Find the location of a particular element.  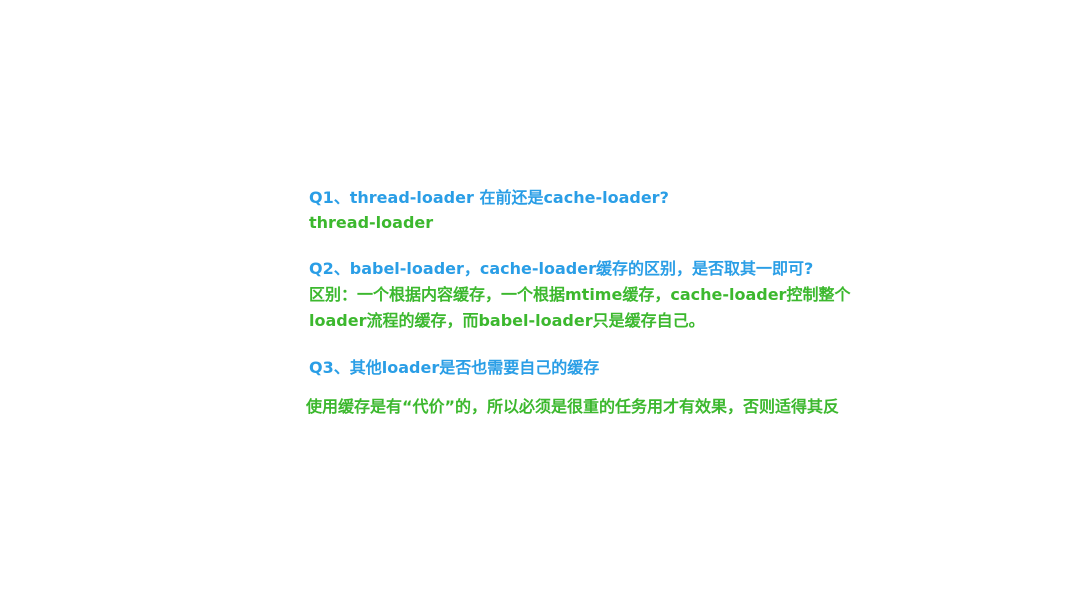

answer-3: 使用缓存是有“代价”的，所以必须是很重的任务用才有效果，否则适得其反 is located at coordinates (573, 406).